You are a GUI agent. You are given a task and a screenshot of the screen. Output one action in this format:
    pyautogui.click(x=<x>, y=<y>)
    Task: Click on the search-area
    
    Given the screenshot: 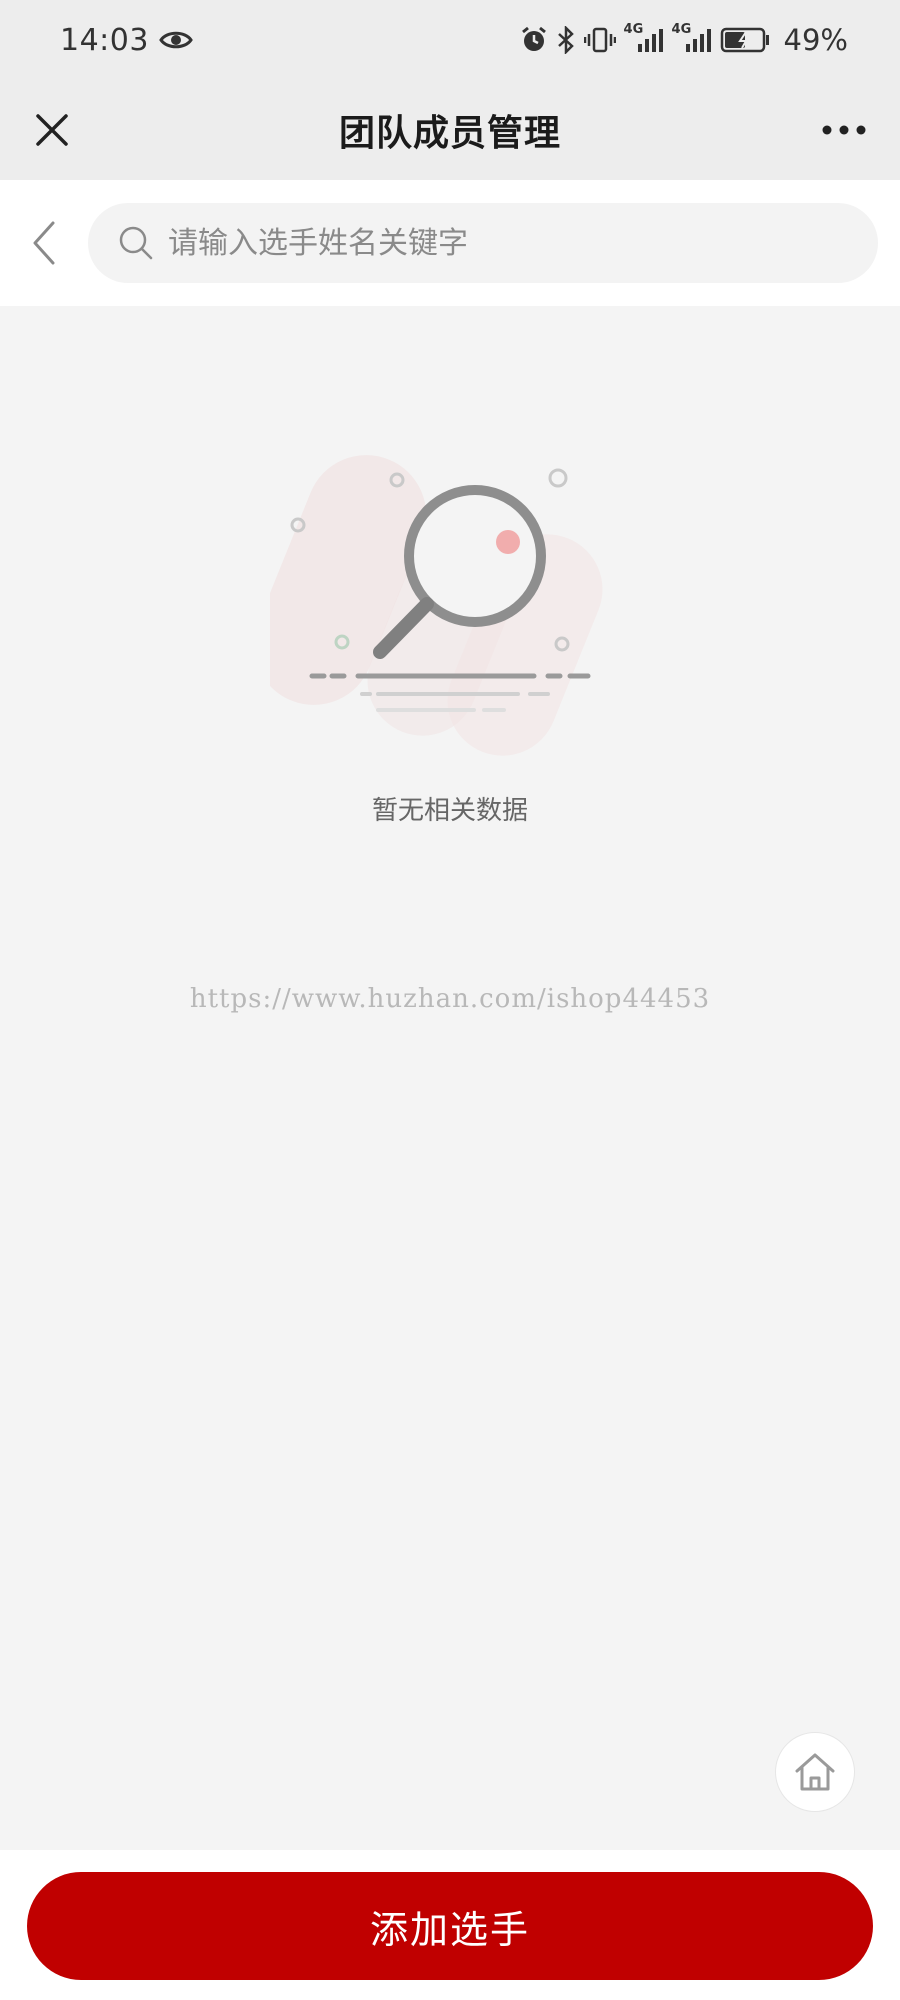 What is the action you would take?
    pyautogui.click(x=450, y=243)
    